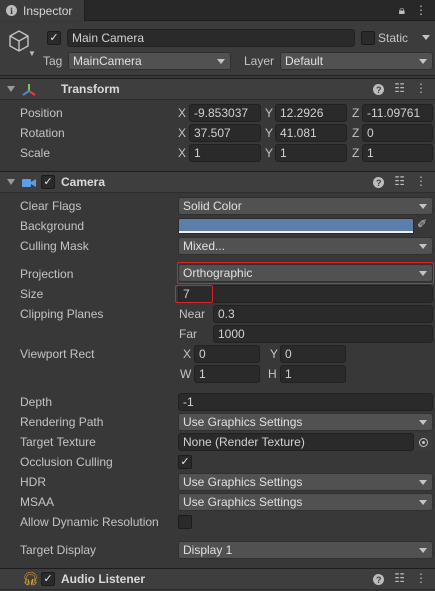  What do you see at coordinates (368, 38) in the screenshot?
I see `static-checkbox` at bounding box center [368, 38].